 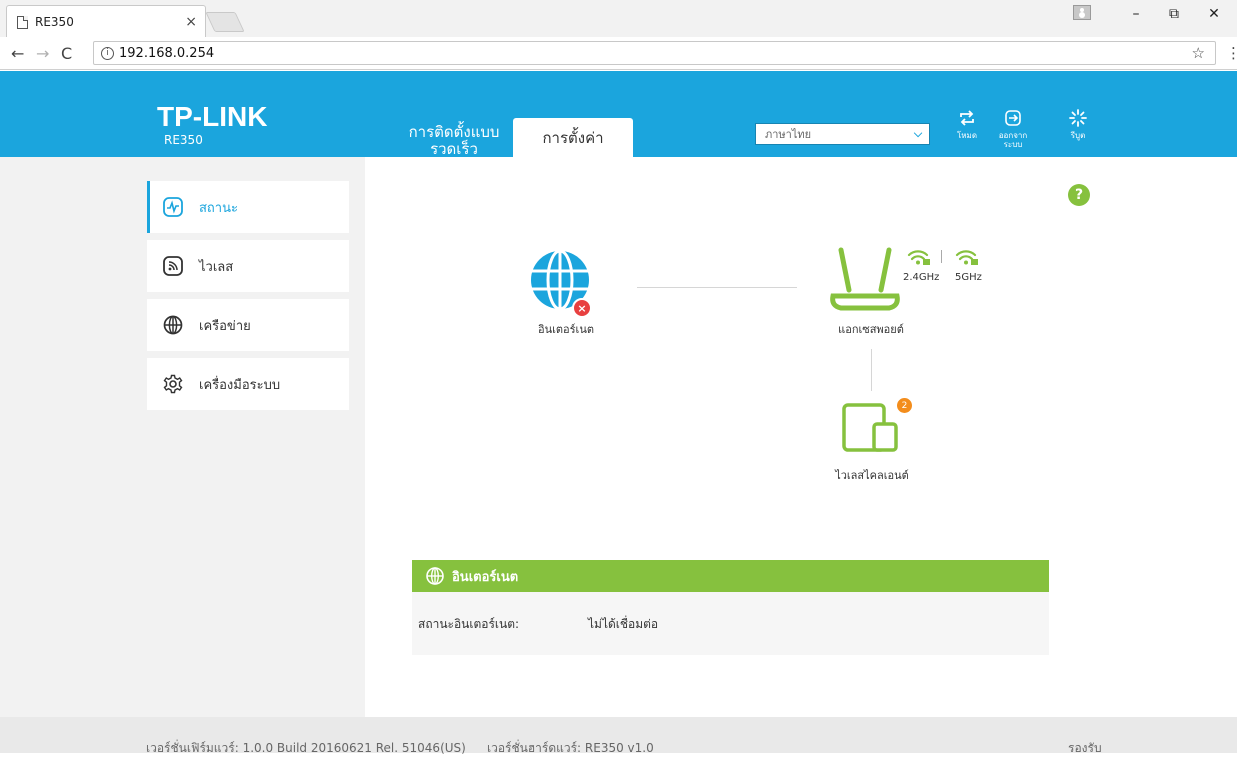 What do you see at coordinates (582, 308) in the screenshot?
I see `internet-error-icon: ×` at bounding box center [582, 308].